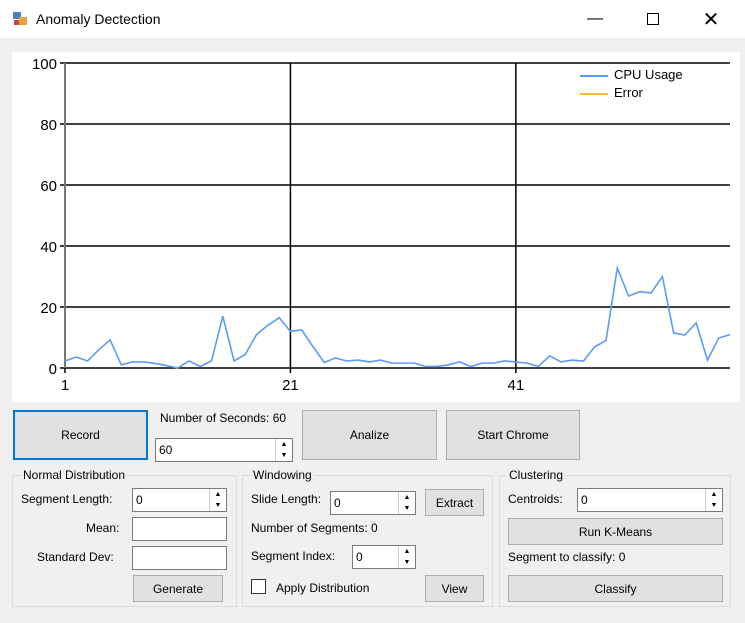 Image resolution: width=745 pixels, height=623 pixels. I want to click on seconds-label: Number of Seconds: 60, so click(223, 418).